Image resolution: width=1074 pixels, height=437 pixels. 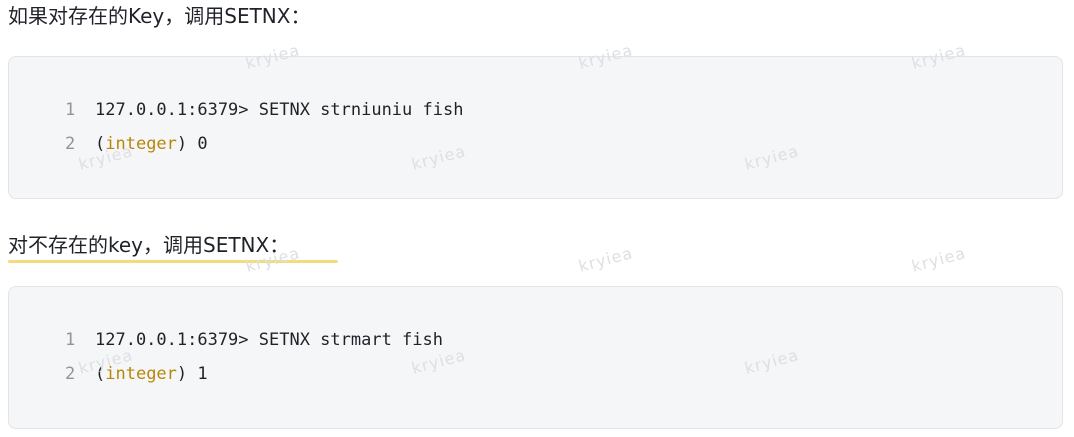 What do you see at coordinates (192, 374) in the screenshot?
I see `code-text-close: ) 1` at bounding box center [192, 374].